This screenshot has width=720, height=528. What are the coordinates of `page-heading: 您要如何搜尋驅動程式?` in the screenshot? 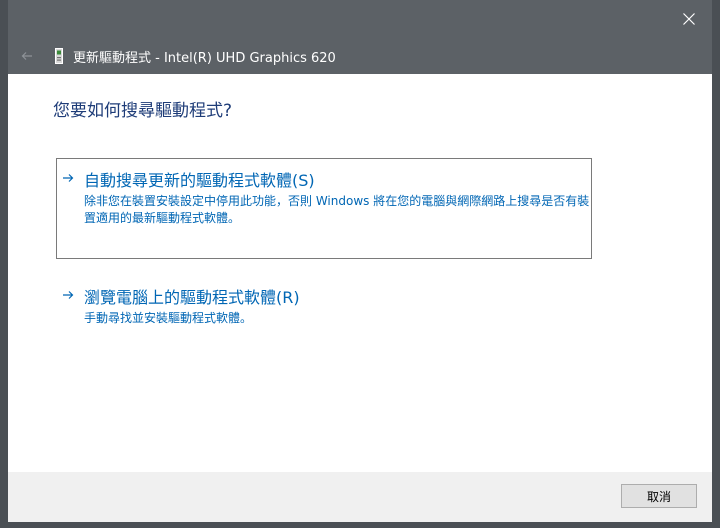 It's located at (143, 111).